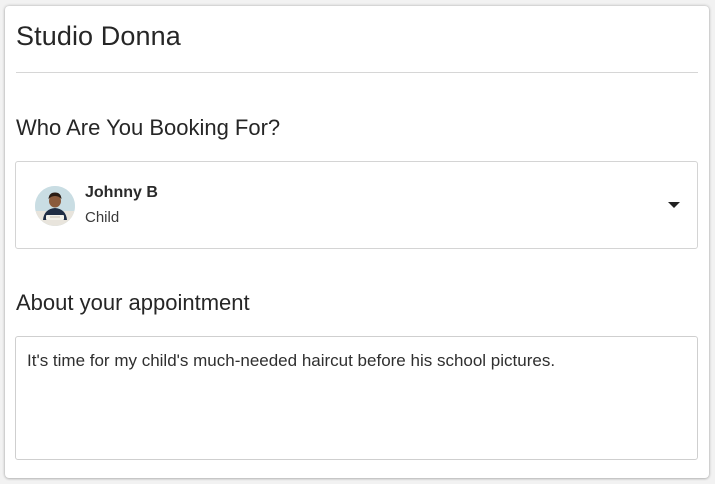  I want to click on booking-for-heading: Who Are You Booking For?, so click(148, 127).